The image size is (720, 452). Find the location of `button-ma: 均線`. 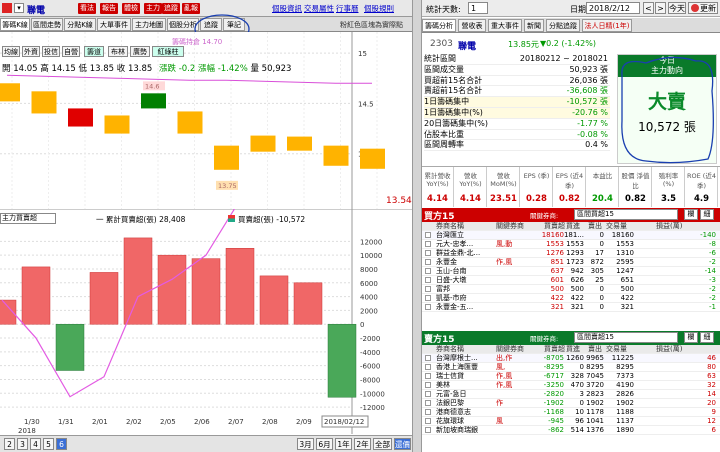

button-ma: 均線 is located at coordinates (11, 51).